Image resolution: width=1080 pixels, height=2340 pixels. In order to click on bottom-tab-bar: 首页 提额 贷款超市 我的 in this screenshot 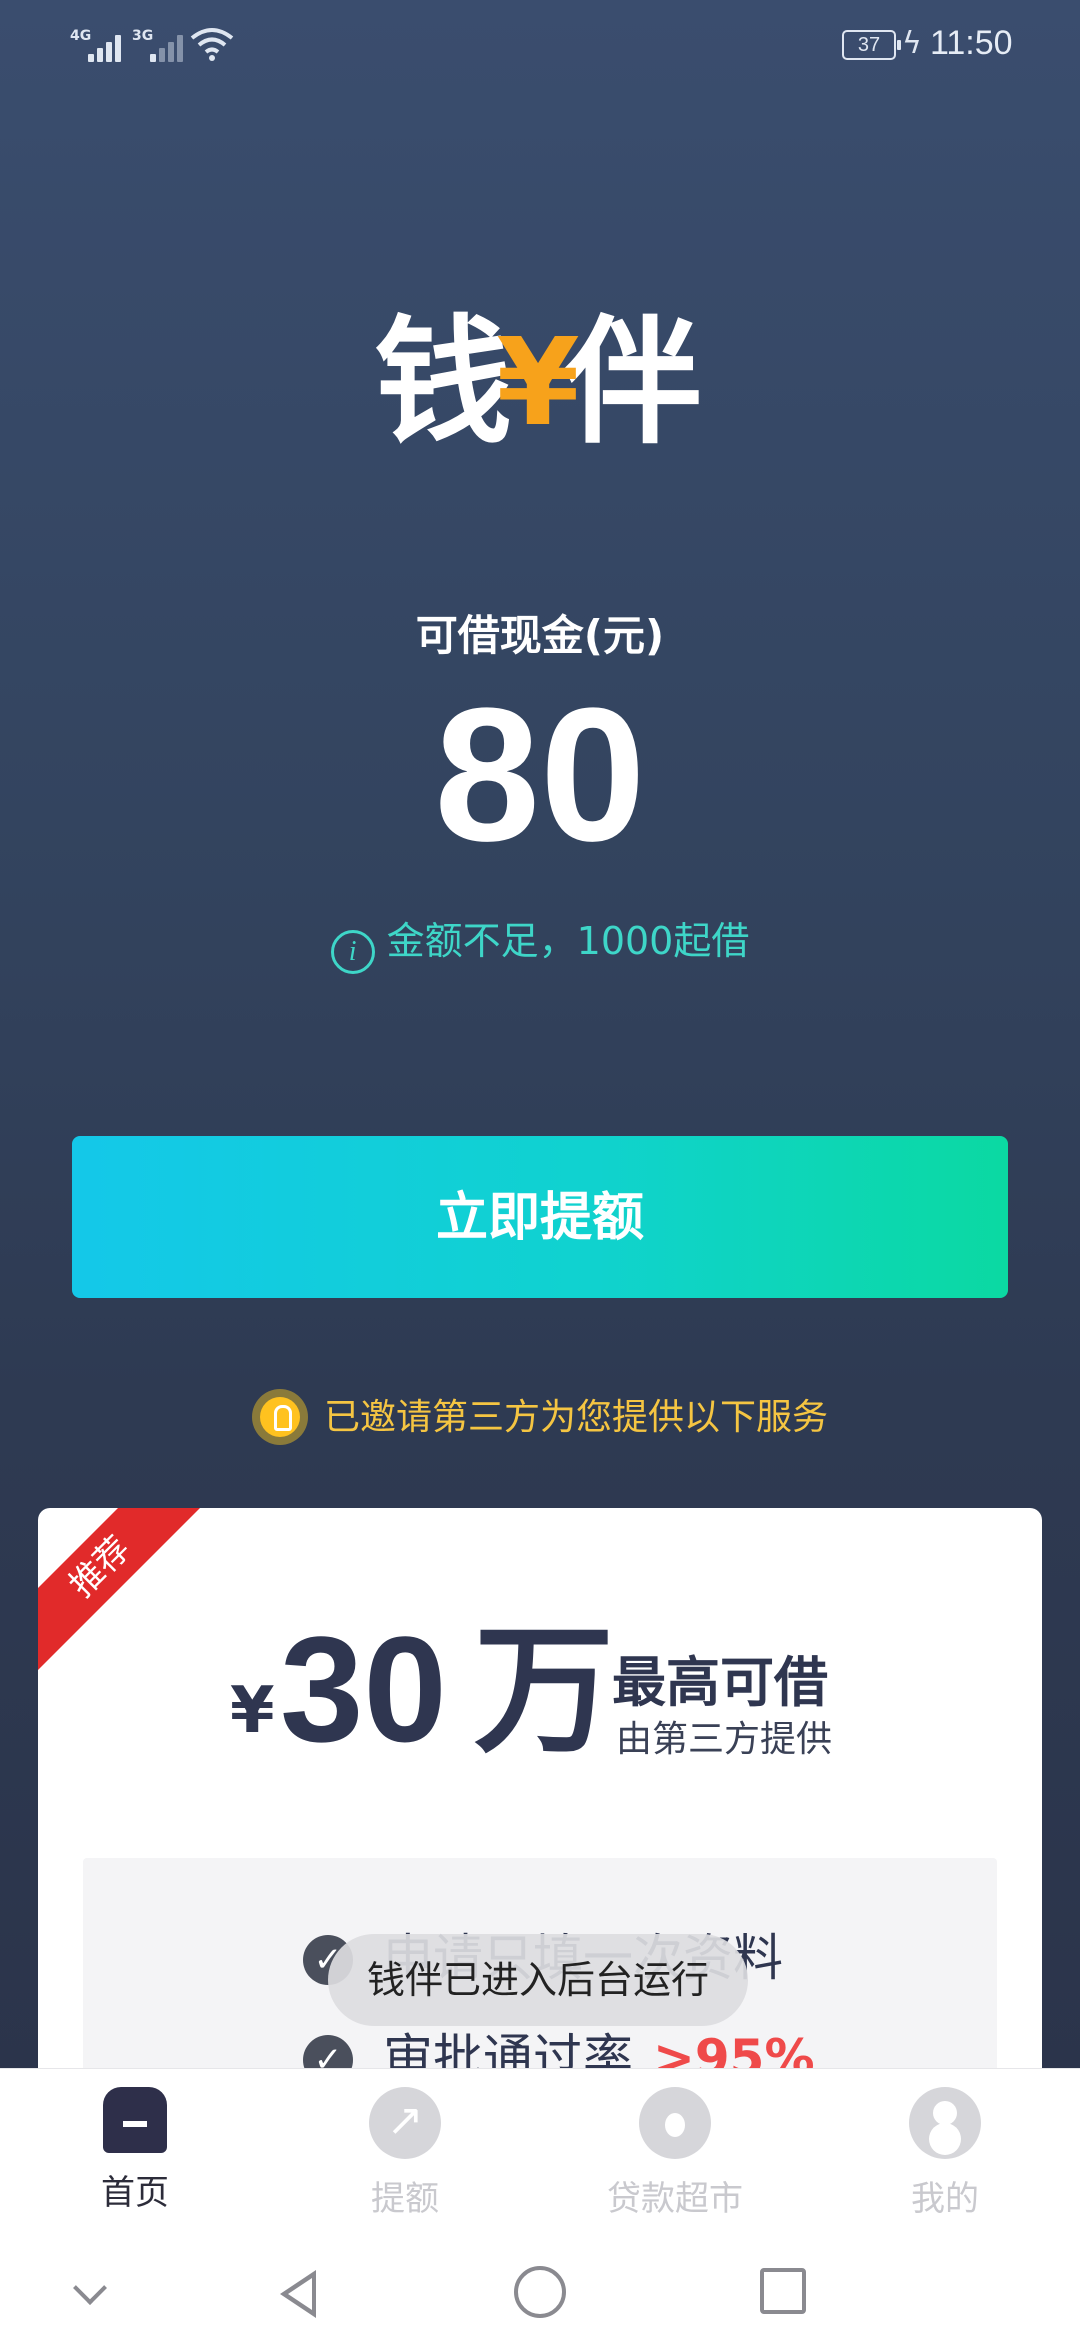, I will do `click(540, 2158)`.